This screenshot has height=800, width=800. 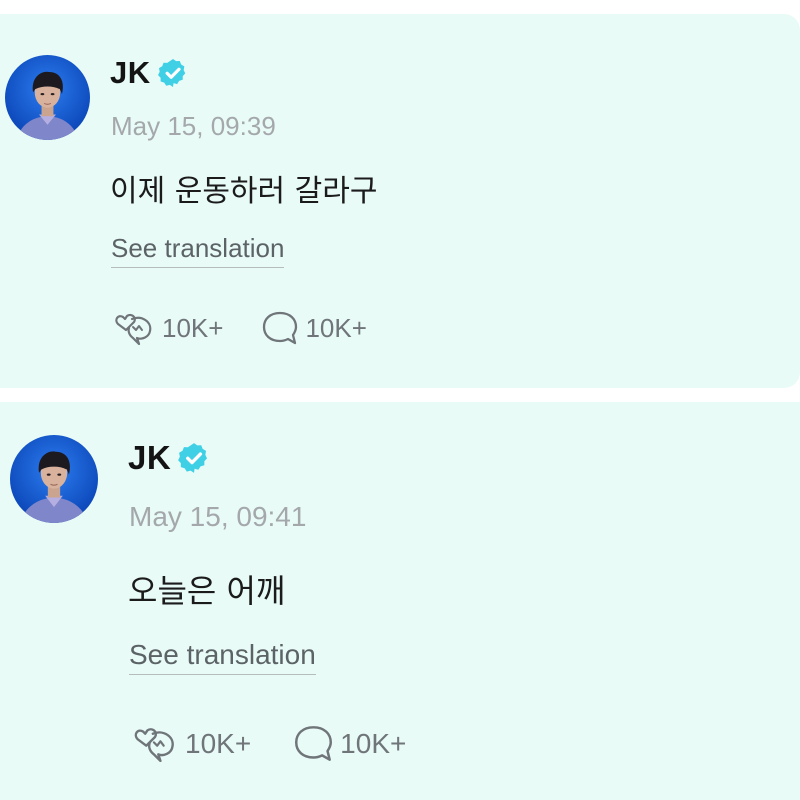 I want to click on post-text: 이제 운동하러 갈라구, so click(x=244, y=191).